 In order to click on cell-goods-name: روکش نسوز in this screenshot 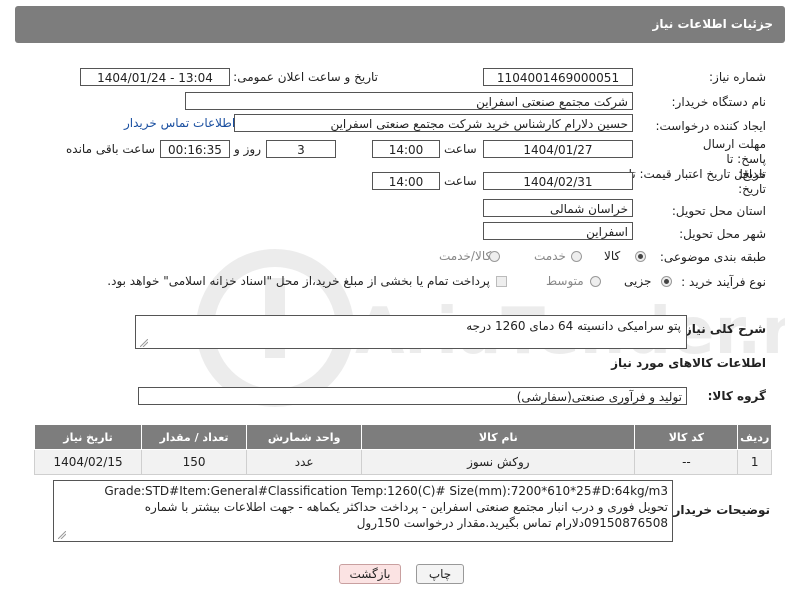, I will do `click(498, 462)`.